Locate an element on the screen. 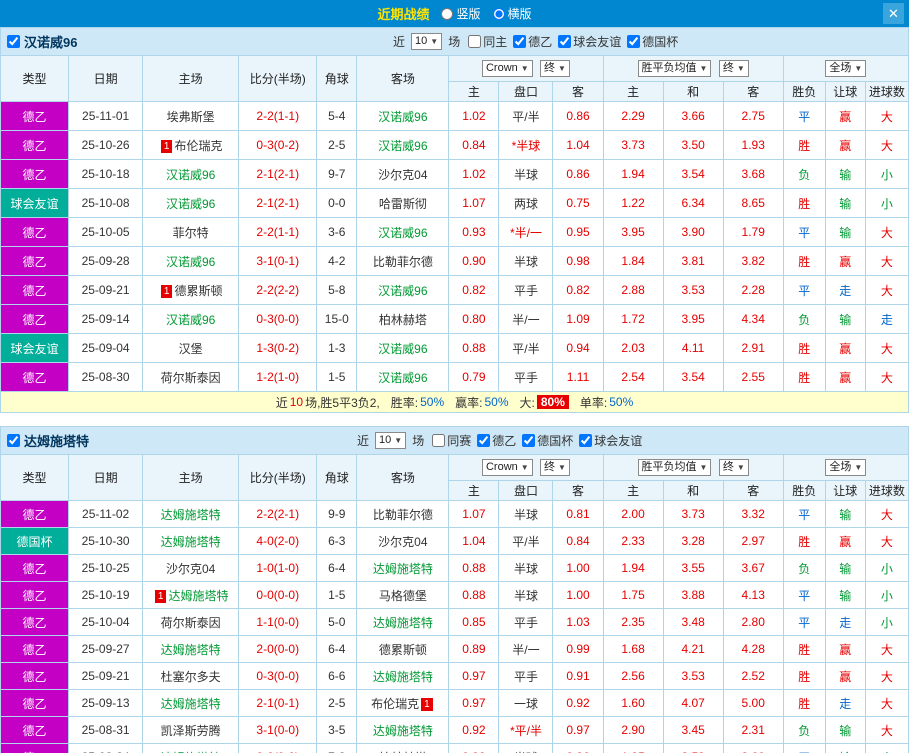 This screenshot has height=753, width=909. corner-count: 1-3 is located at coordinates (337, 348).